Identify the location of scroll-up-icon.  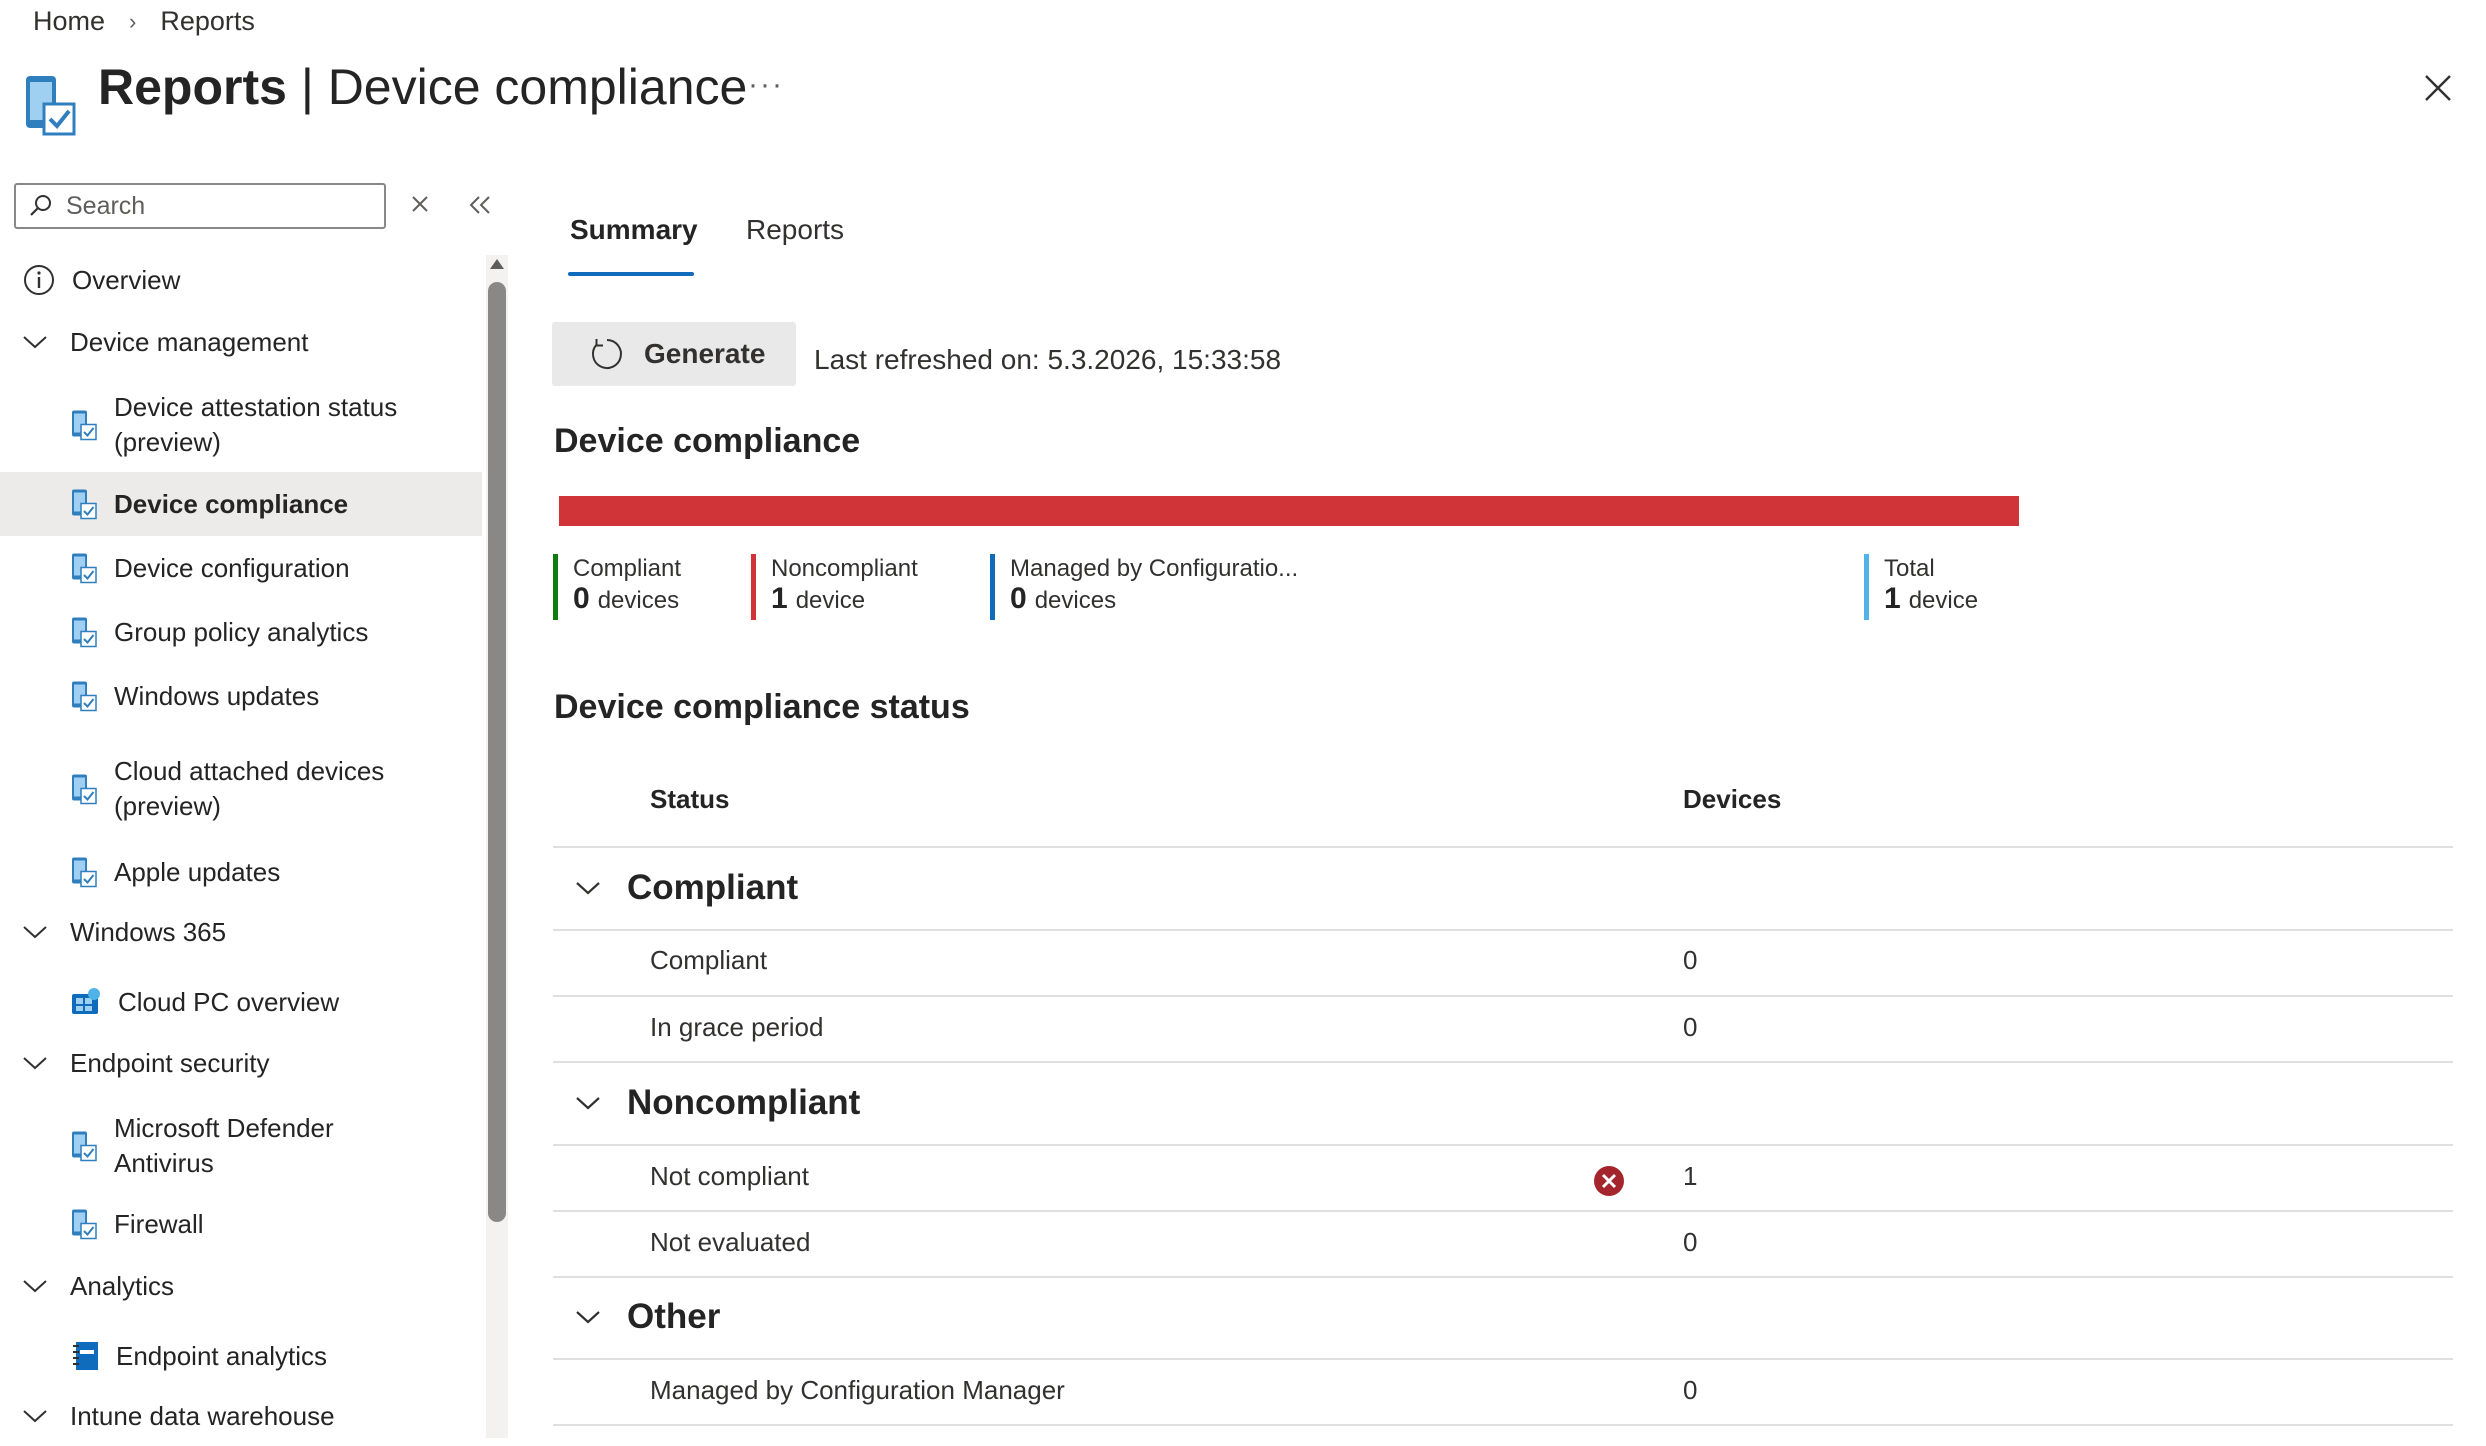
(497, 264).